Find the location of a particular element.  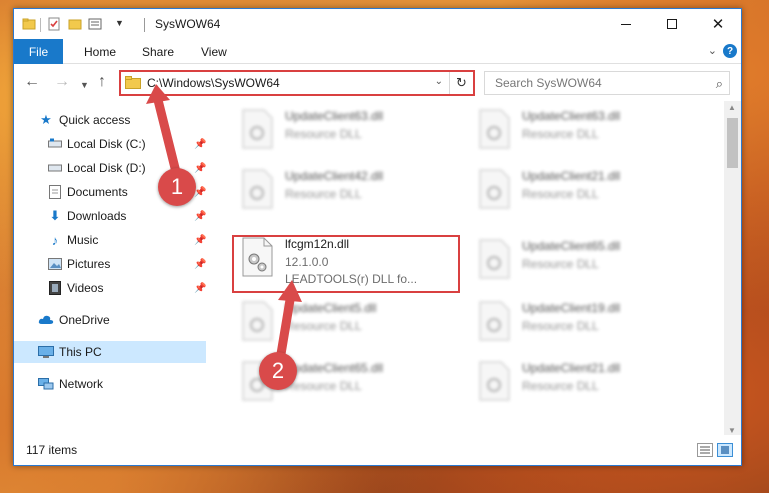

sidebar-item-label: Downloads is located at coordinates (97, 216).